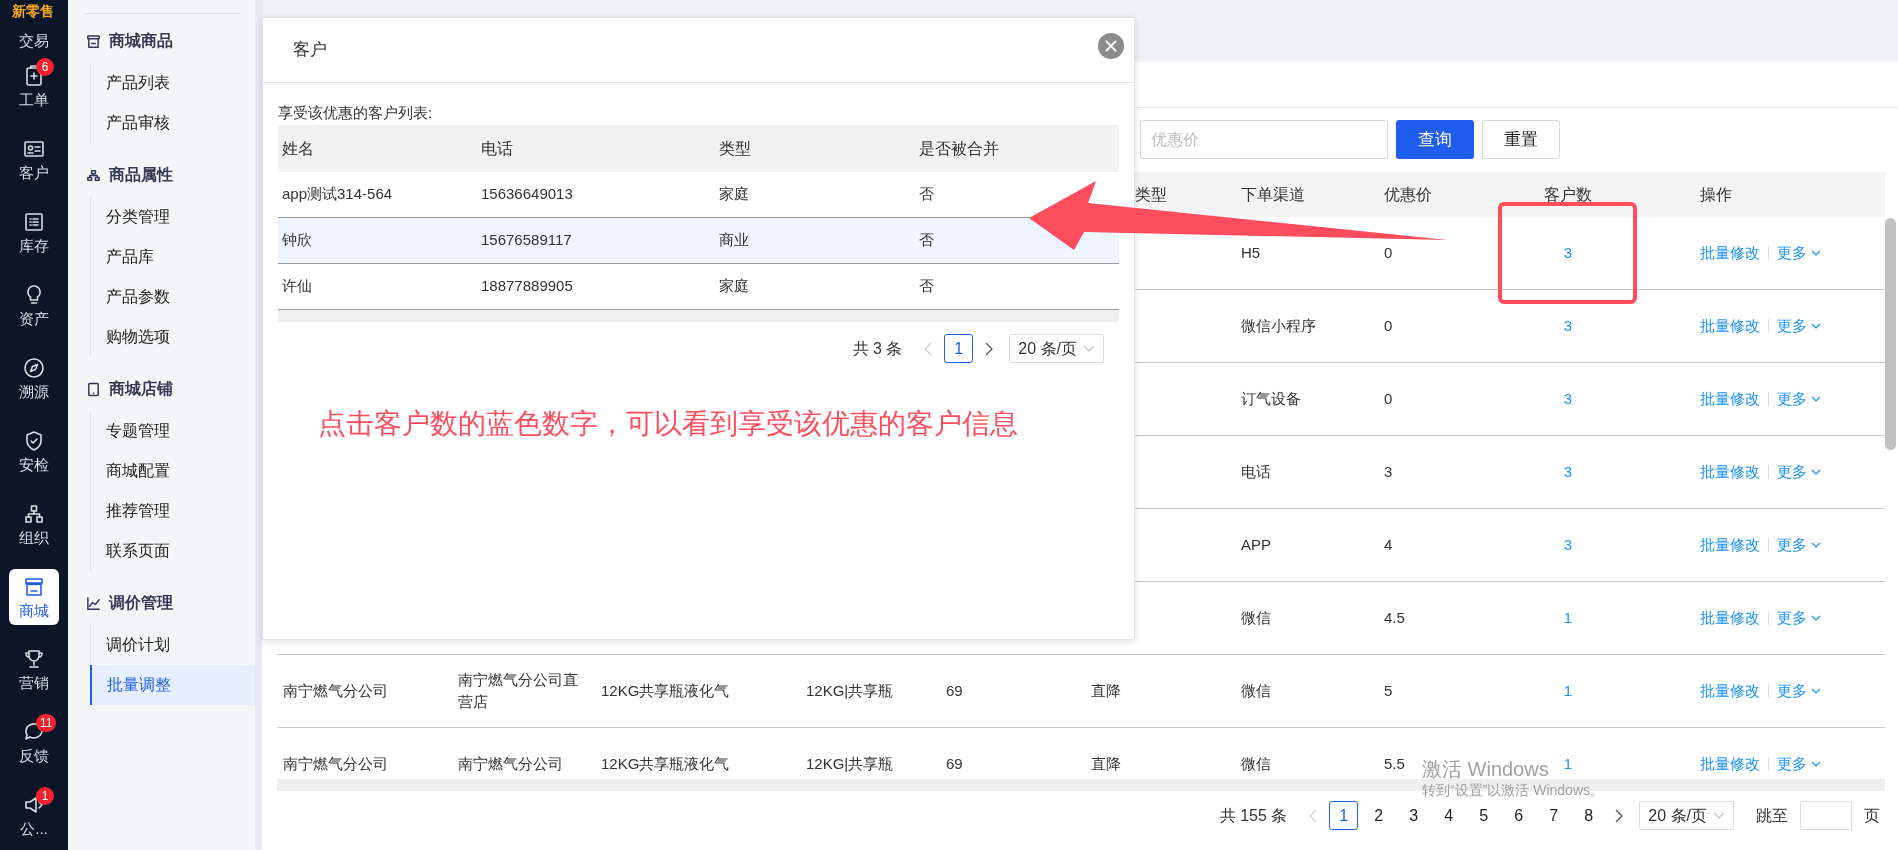 This screenshot has width=1898, height=850. What do you see at coordinates (355, 113) in the screenshot?
I see `list-caption: 享受该优惠的客户列表:` at bounding box center [355, 113].